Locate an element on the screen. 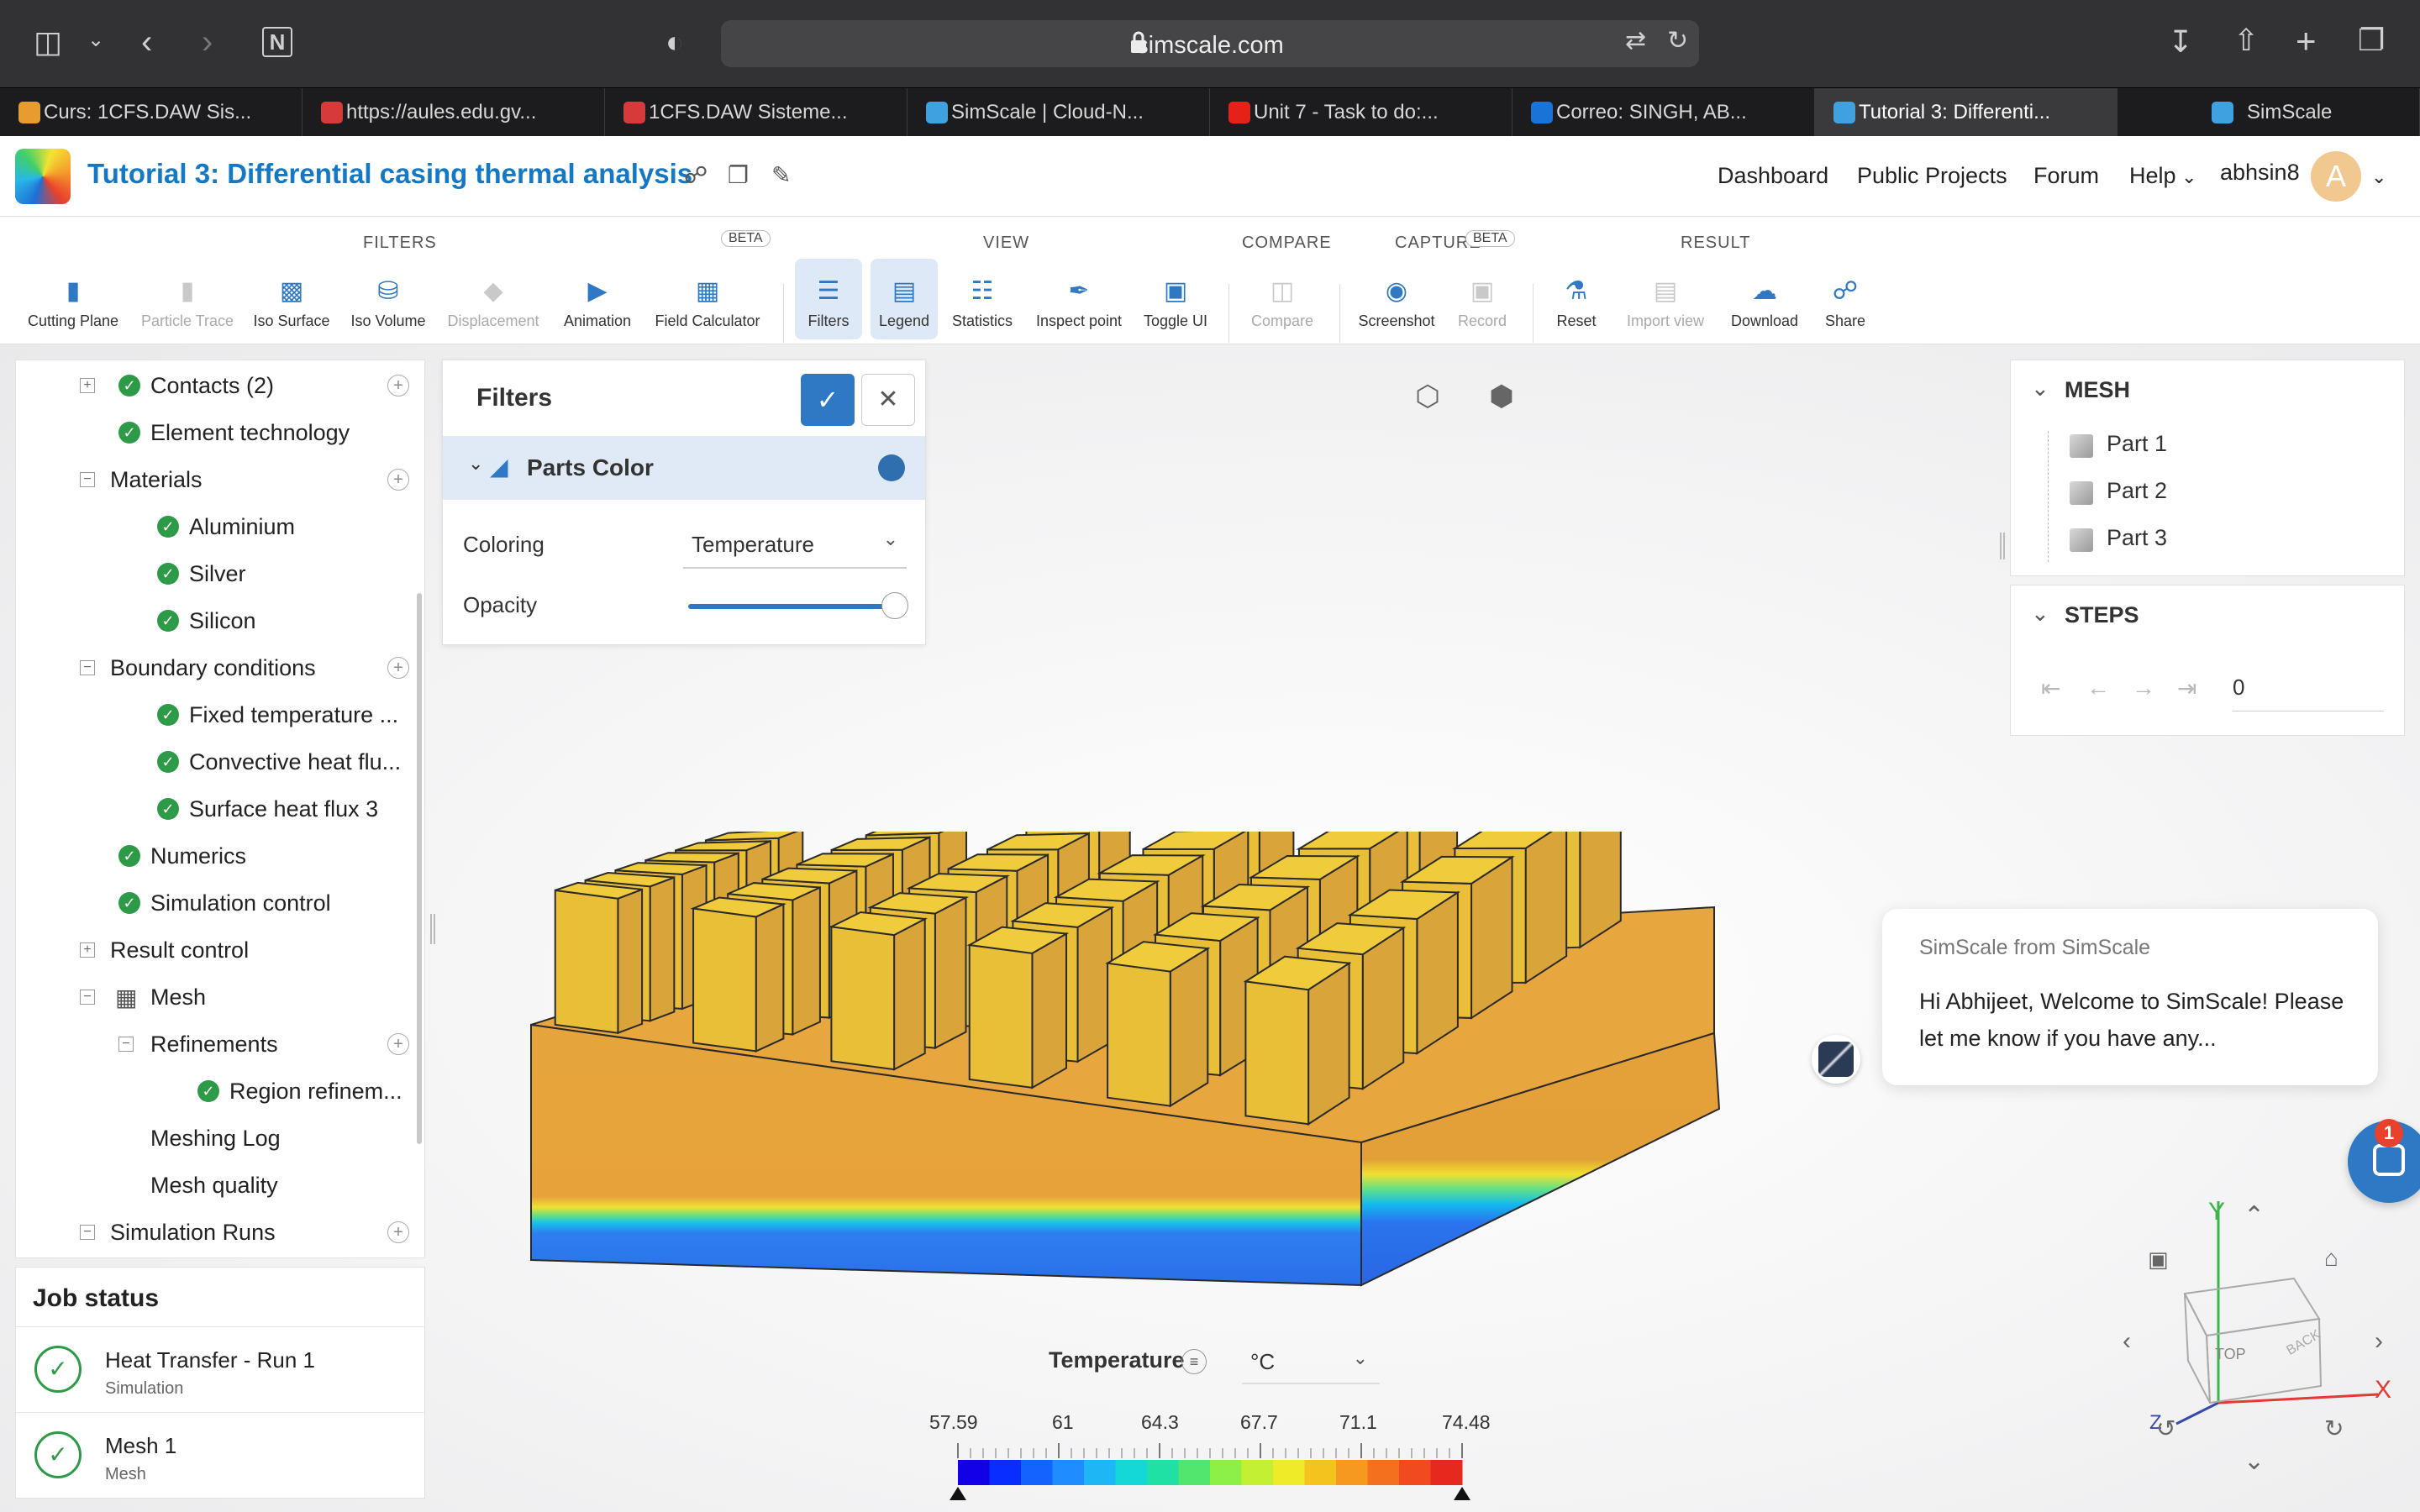  screenshot-button: ◉ Screenshot is located at coordinates (1396, 299).